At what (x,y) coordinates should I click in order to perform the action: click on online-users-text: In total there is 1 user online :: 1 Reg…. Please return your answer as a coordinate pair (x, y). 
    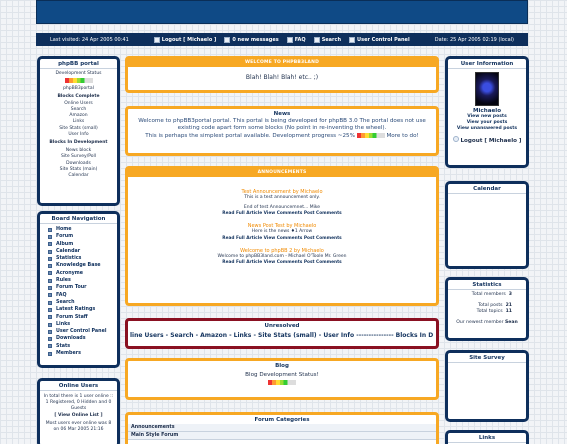
    Looking at the image, I should click on (78, 403).